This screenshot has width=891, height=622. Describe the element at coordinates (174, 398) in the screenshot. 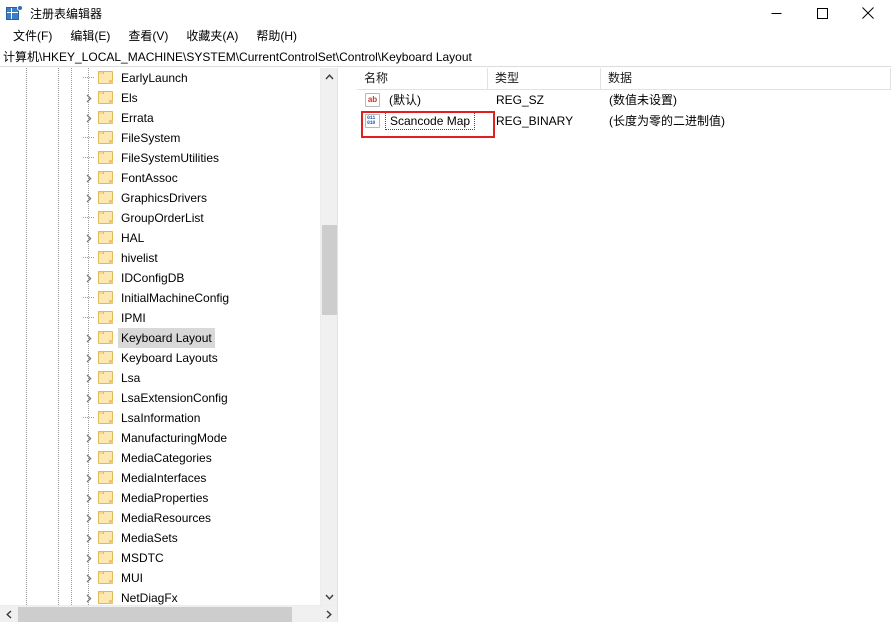

I see `tree-item-label: LsaExtensionConfig` at that location.